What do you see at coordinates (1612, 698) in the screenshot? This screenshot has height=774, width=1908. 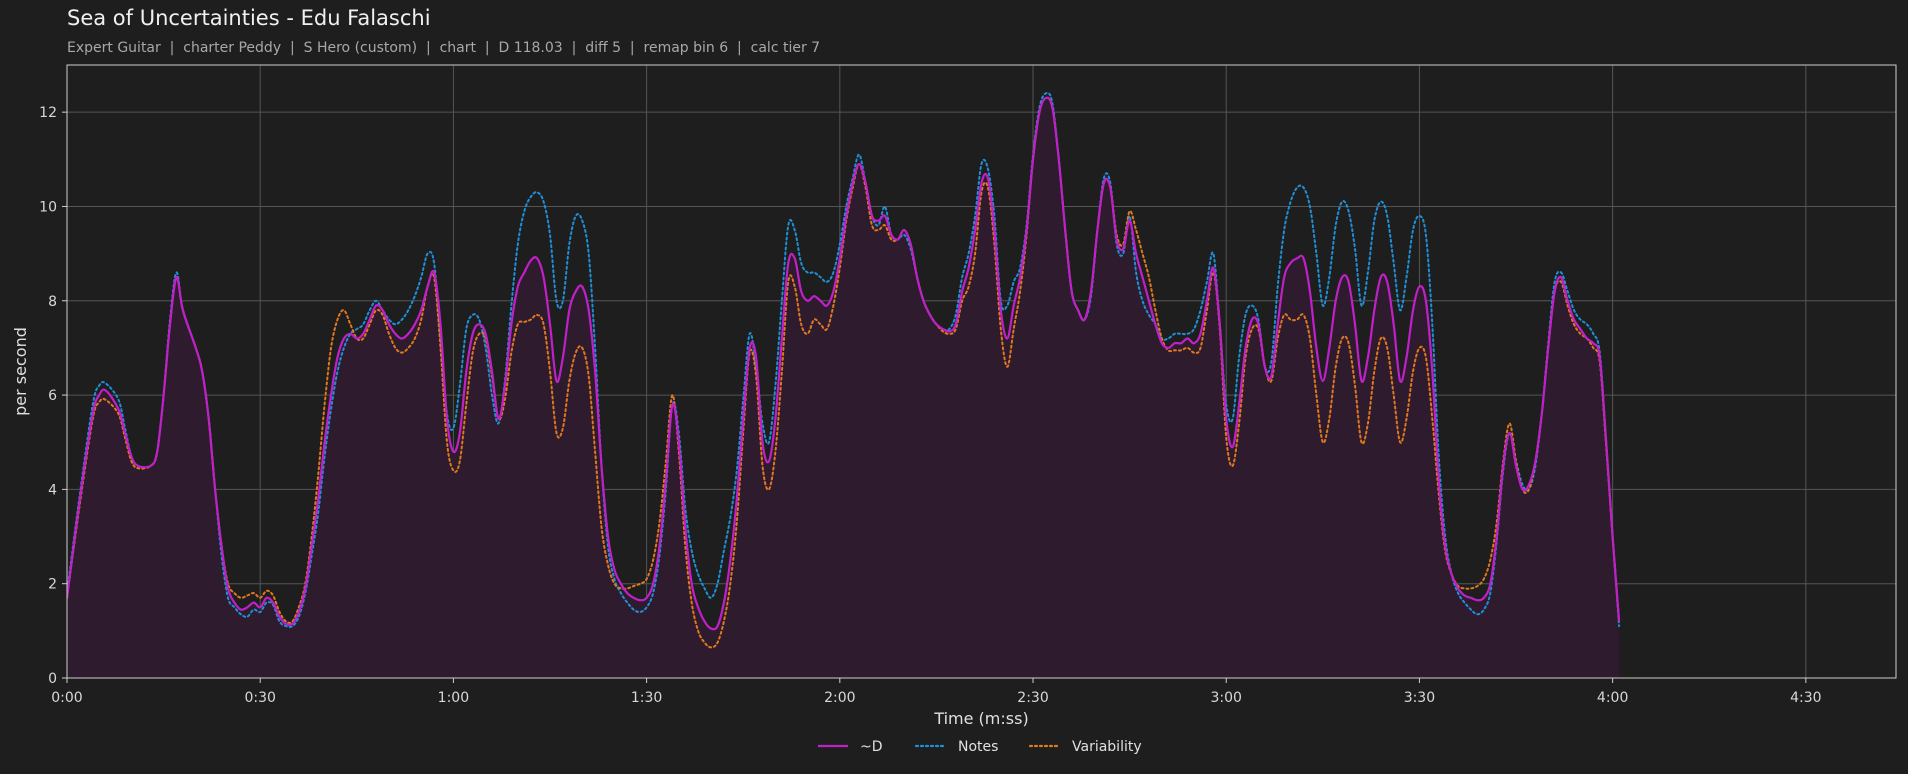 I see `x-tick-label: 4:00` at bounding box center [1612, 698].